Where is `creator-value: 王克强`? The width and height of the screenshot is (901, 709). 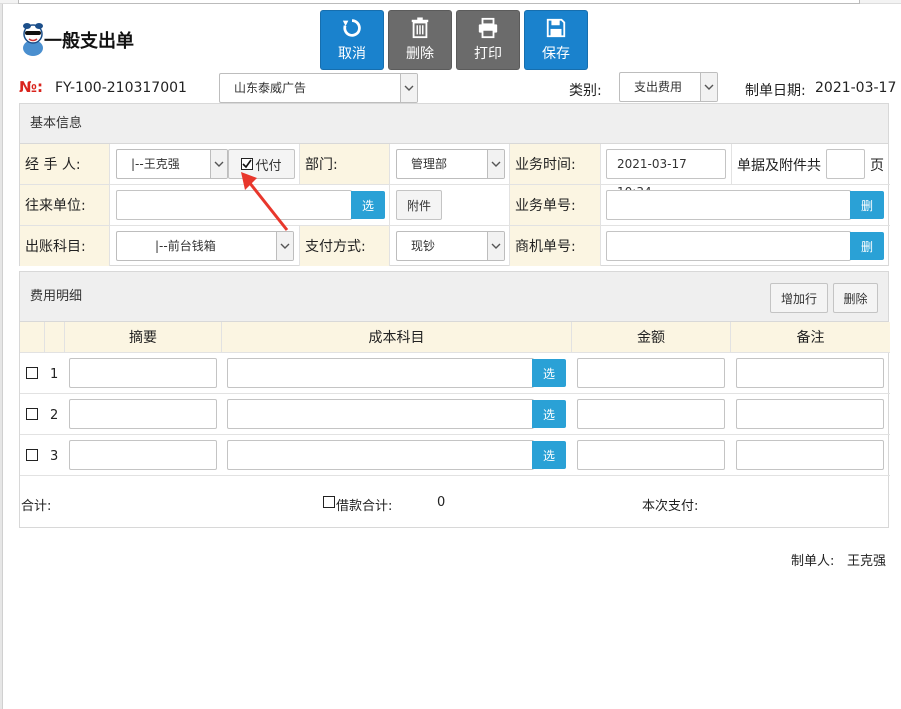 creator-value: 王克强 is located at coordinates (867, 561).